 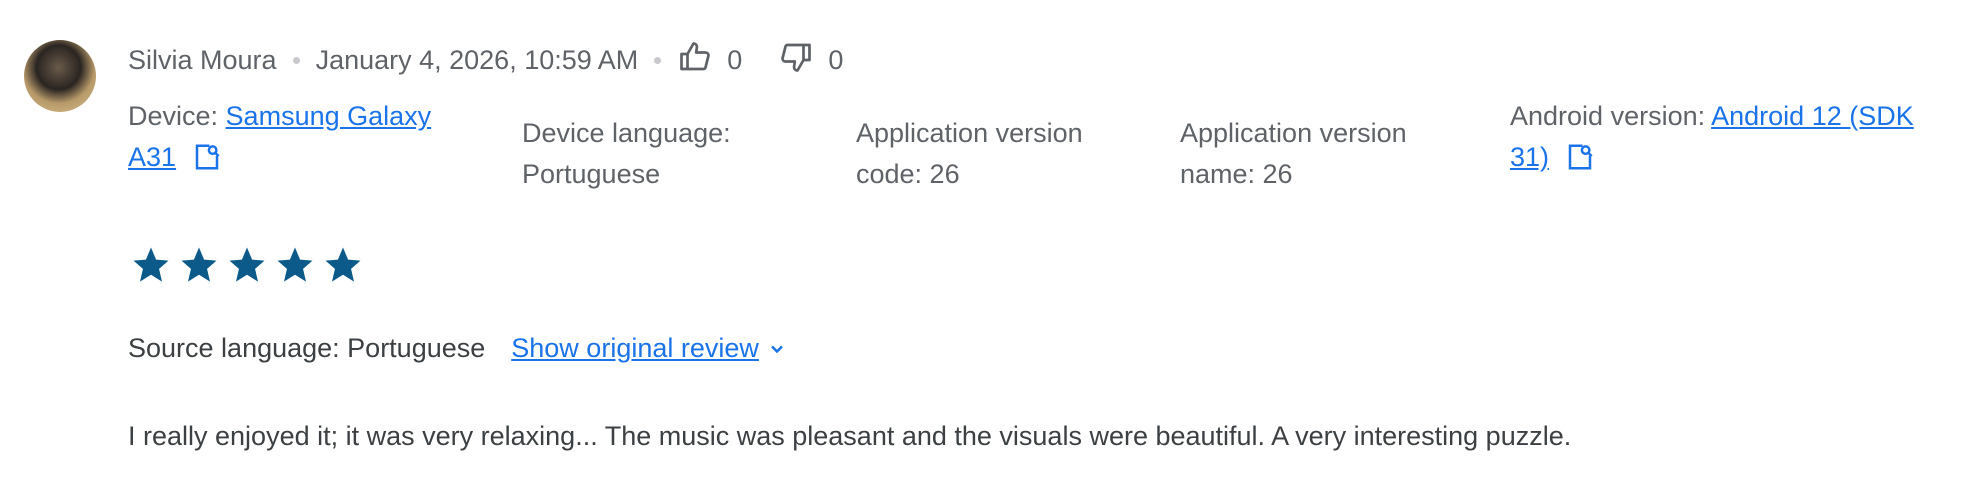 I want to click on device-language: Device language: Portuguese, so click(x=626, y=153).